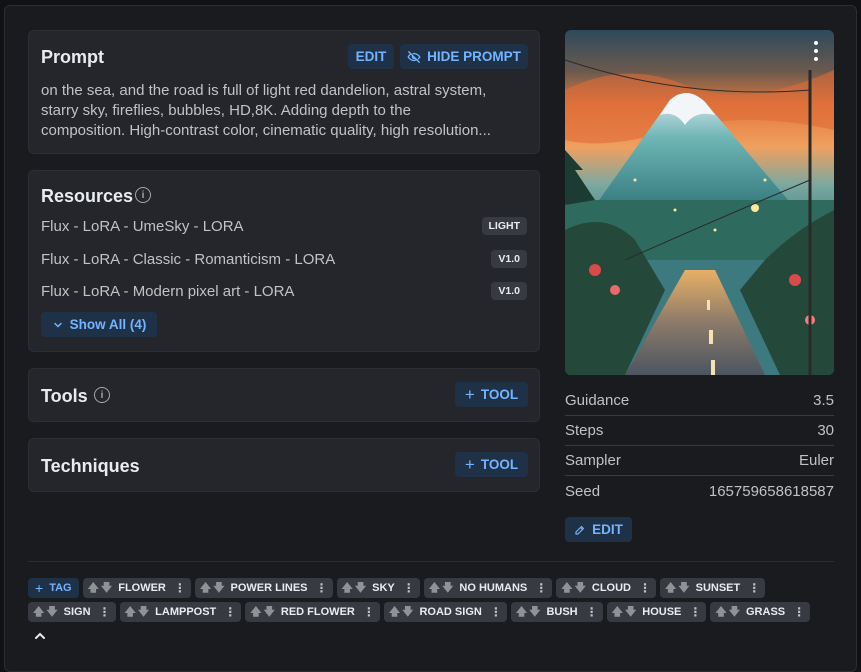 The height and width of the screenshot is (672, 861). I want to click on show-all-resources-button: Show All (4), so click(99, 324).